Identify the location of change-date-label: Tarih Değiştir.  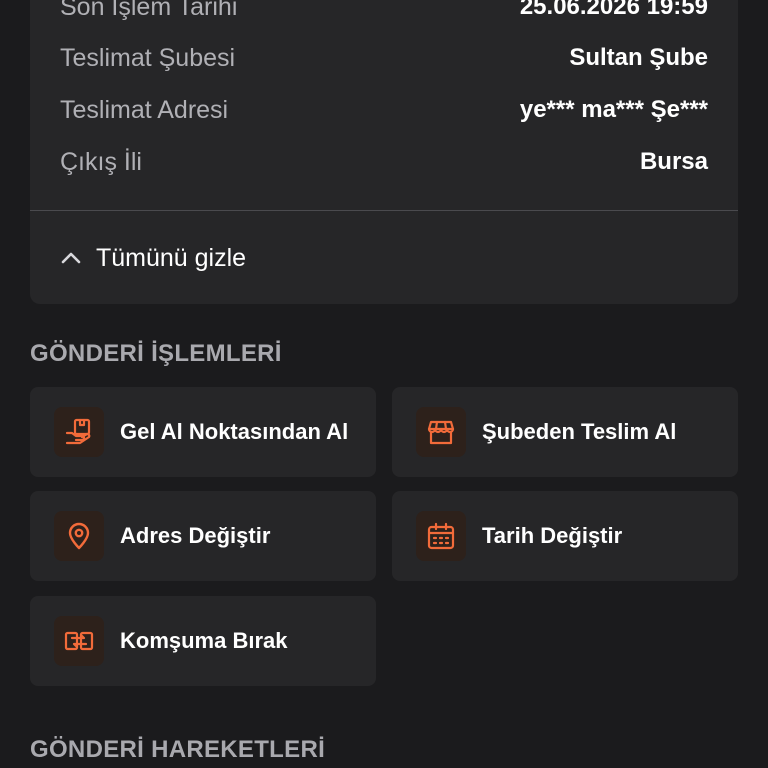
(552, 535).